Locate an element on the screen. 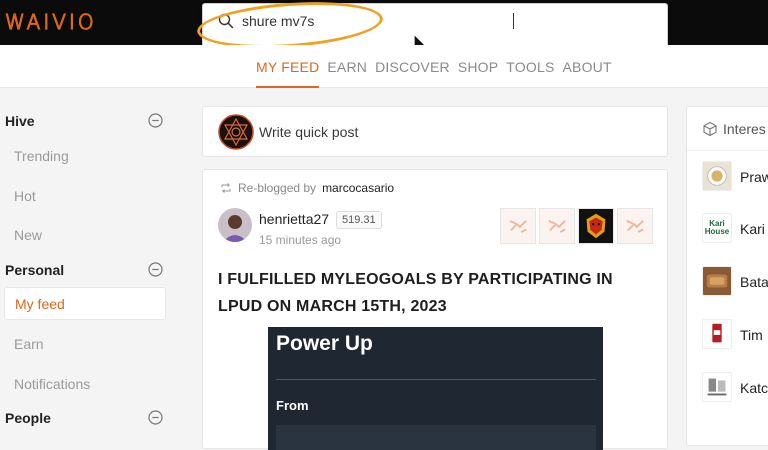 The width and height of the screenshot is (768, 450). nav-tabs: MY FEED EARN DISCOVER SHOP TOOLS ABOUT is located at coordinates (434, 73).